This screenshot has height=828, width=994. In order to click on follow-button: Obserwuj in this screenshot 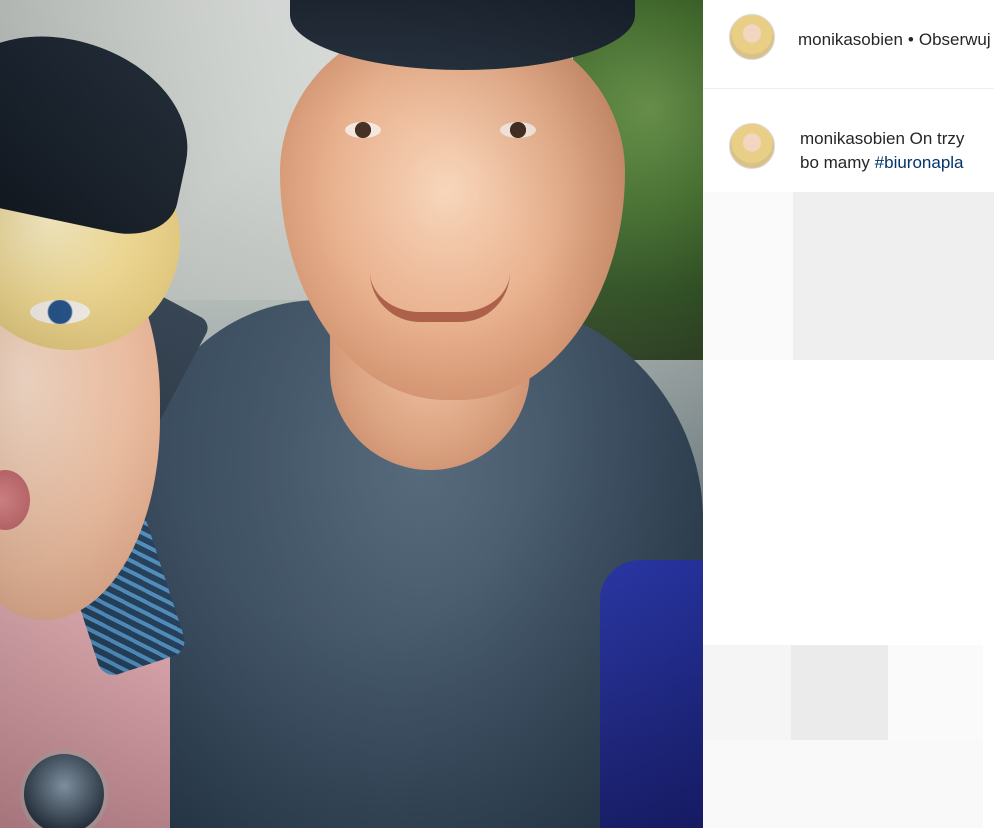, I will do `click(955, 39)`.